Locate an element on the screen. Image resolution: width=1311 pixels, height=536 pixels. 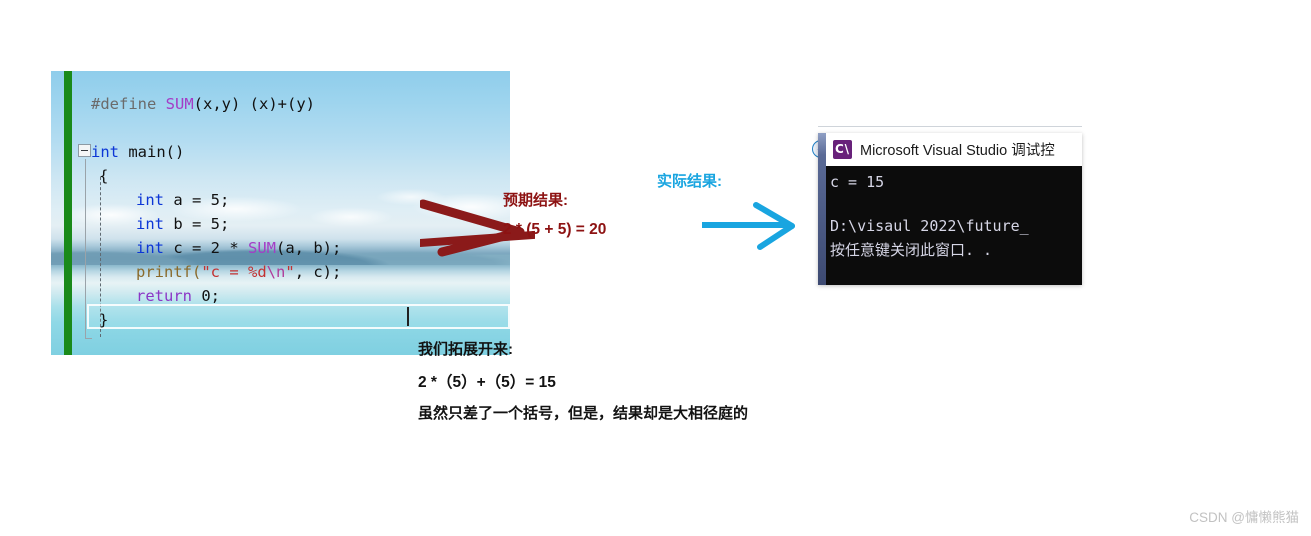
code-line-define: #define SUM(x,y) (x)+(y) is located at coordinates (203, 104).